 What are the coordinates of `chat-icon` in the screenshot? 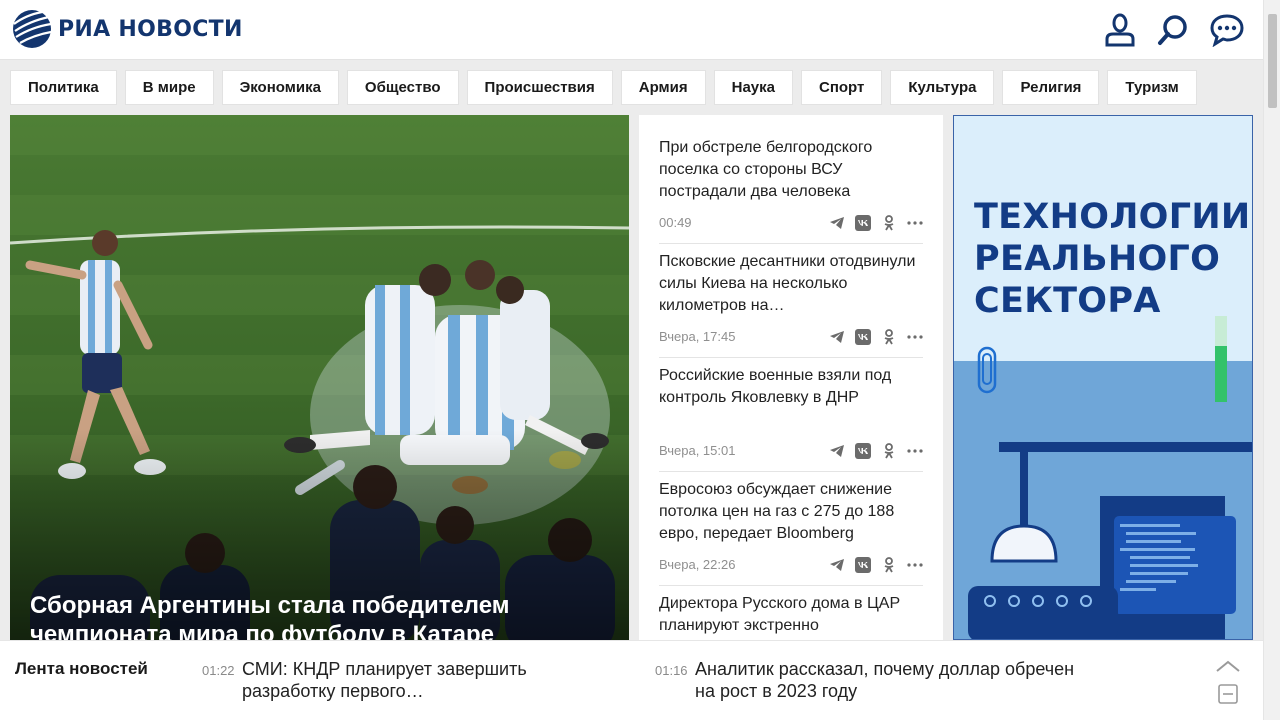 It's located at (1227, 30).